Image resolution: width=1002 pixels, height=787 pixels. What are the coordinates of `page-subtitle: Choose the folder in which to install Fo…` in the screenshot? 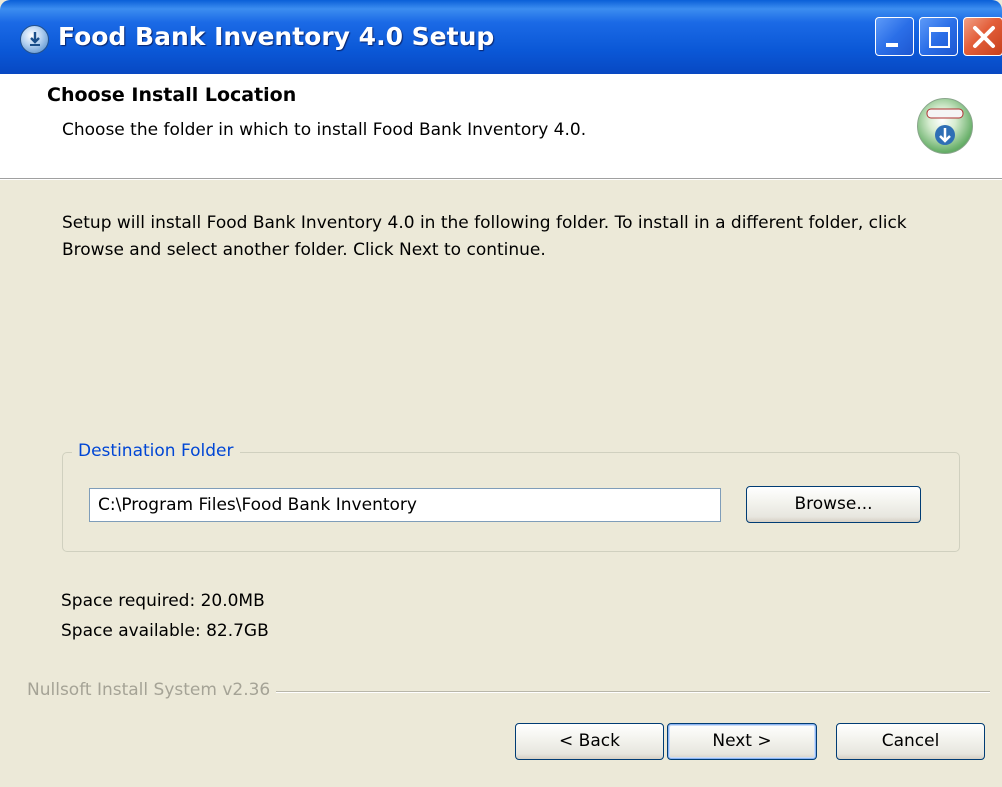 It's located at (324, 130).